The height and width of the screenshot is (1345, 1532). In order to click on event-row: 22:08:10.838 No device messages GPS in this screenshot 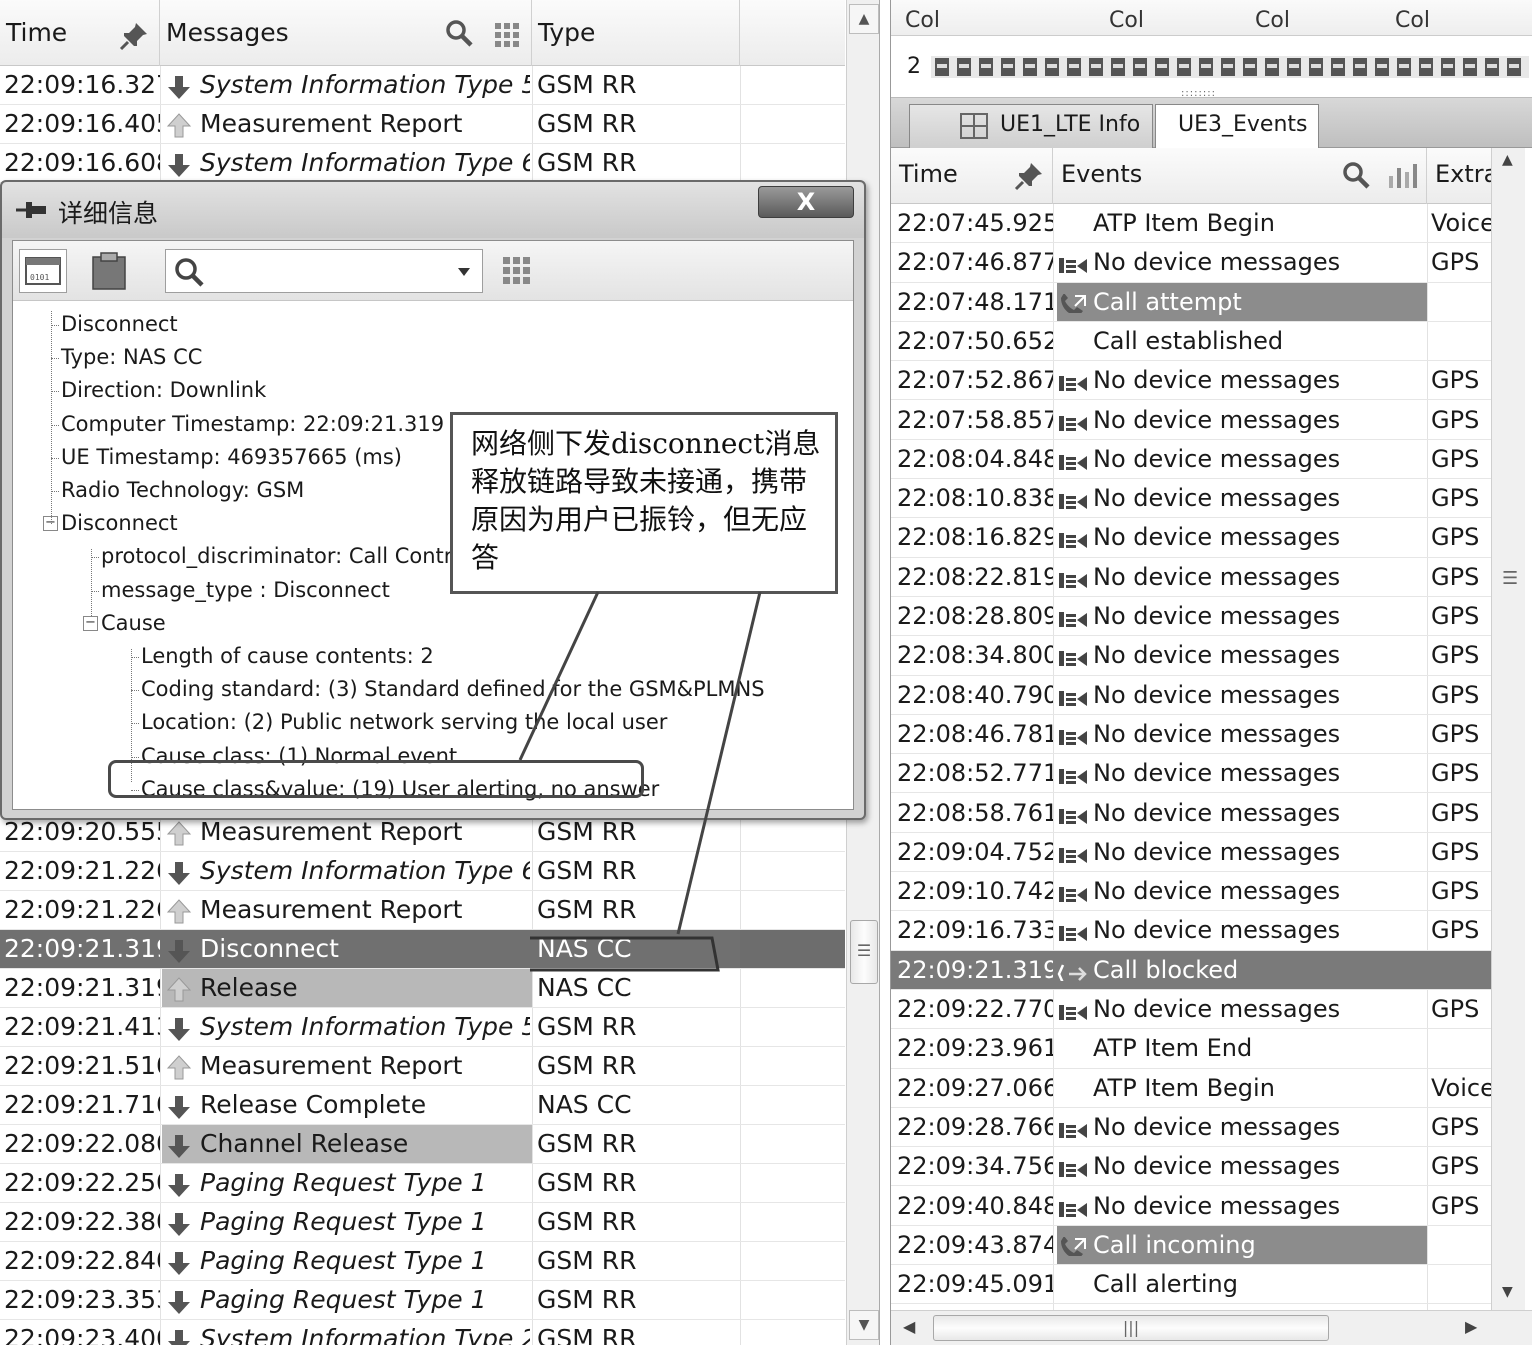, I will do `click(1191, 499)`.